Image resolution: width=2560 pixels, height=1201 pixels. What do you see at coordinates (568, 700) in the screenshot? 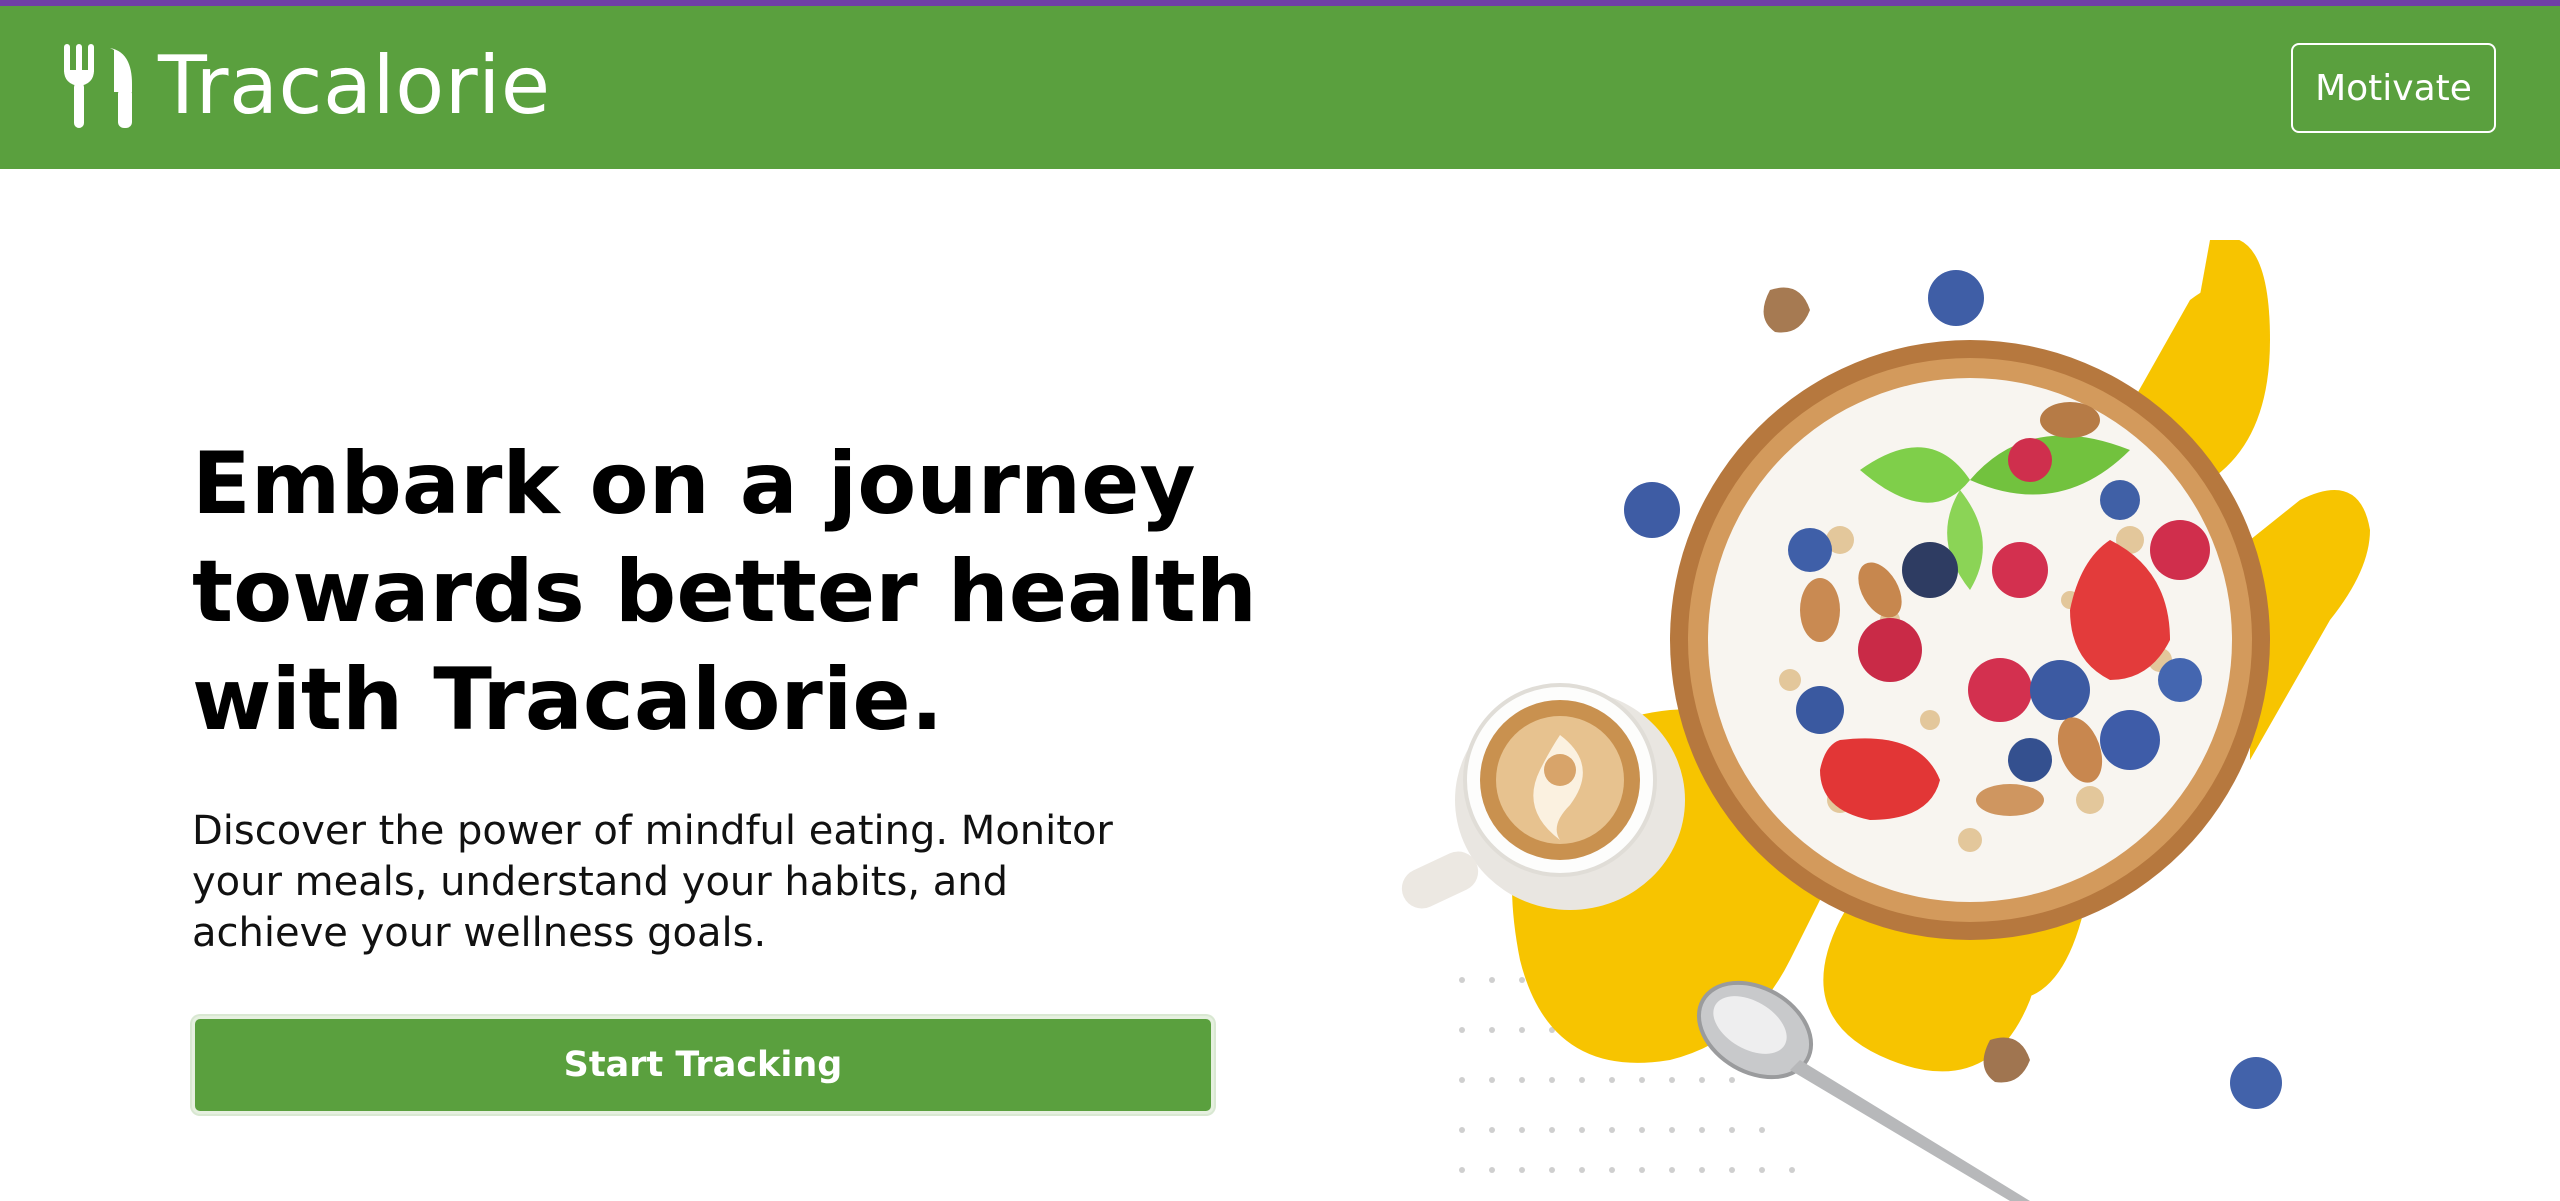
I see `hero-title-line: with Tracalorie.` at bounding box center [568, 700].